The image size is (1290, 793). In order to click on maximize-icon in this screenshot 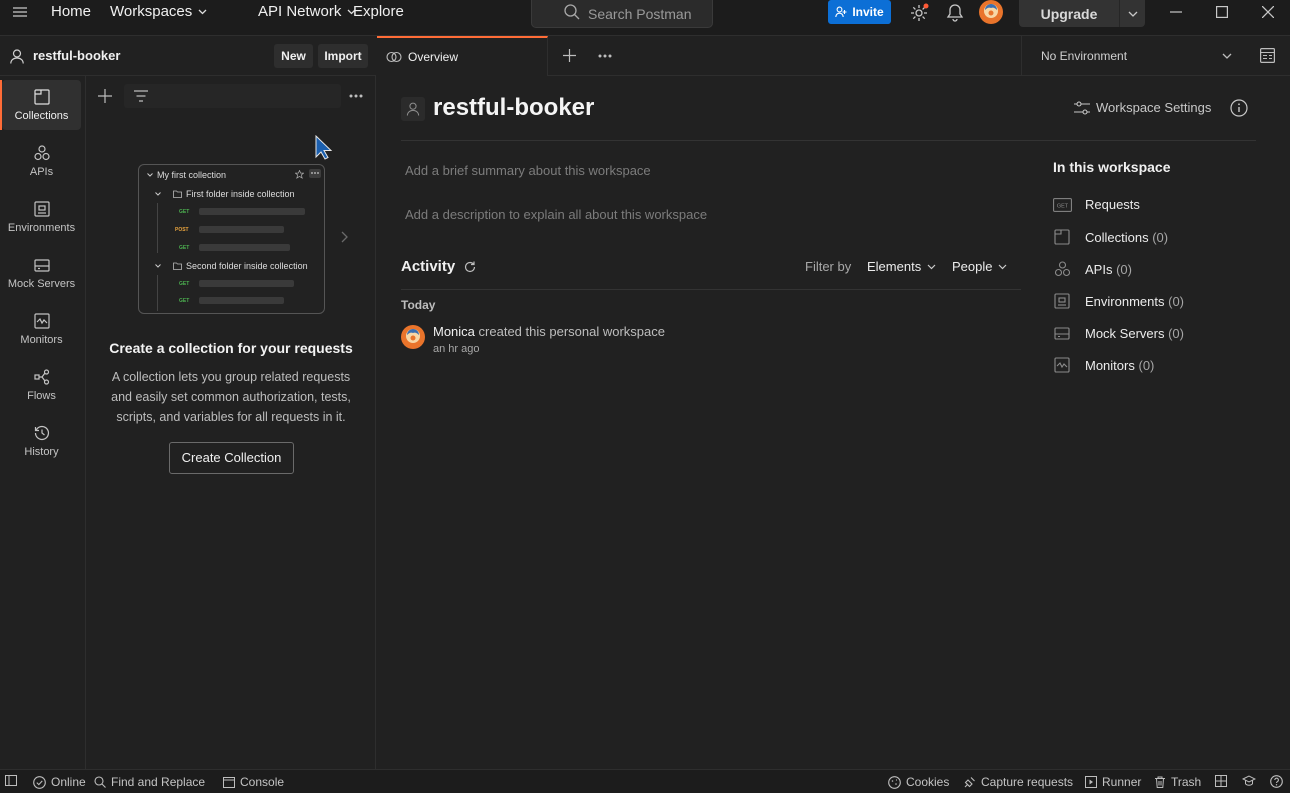, I will do `click(1222, 12)`.